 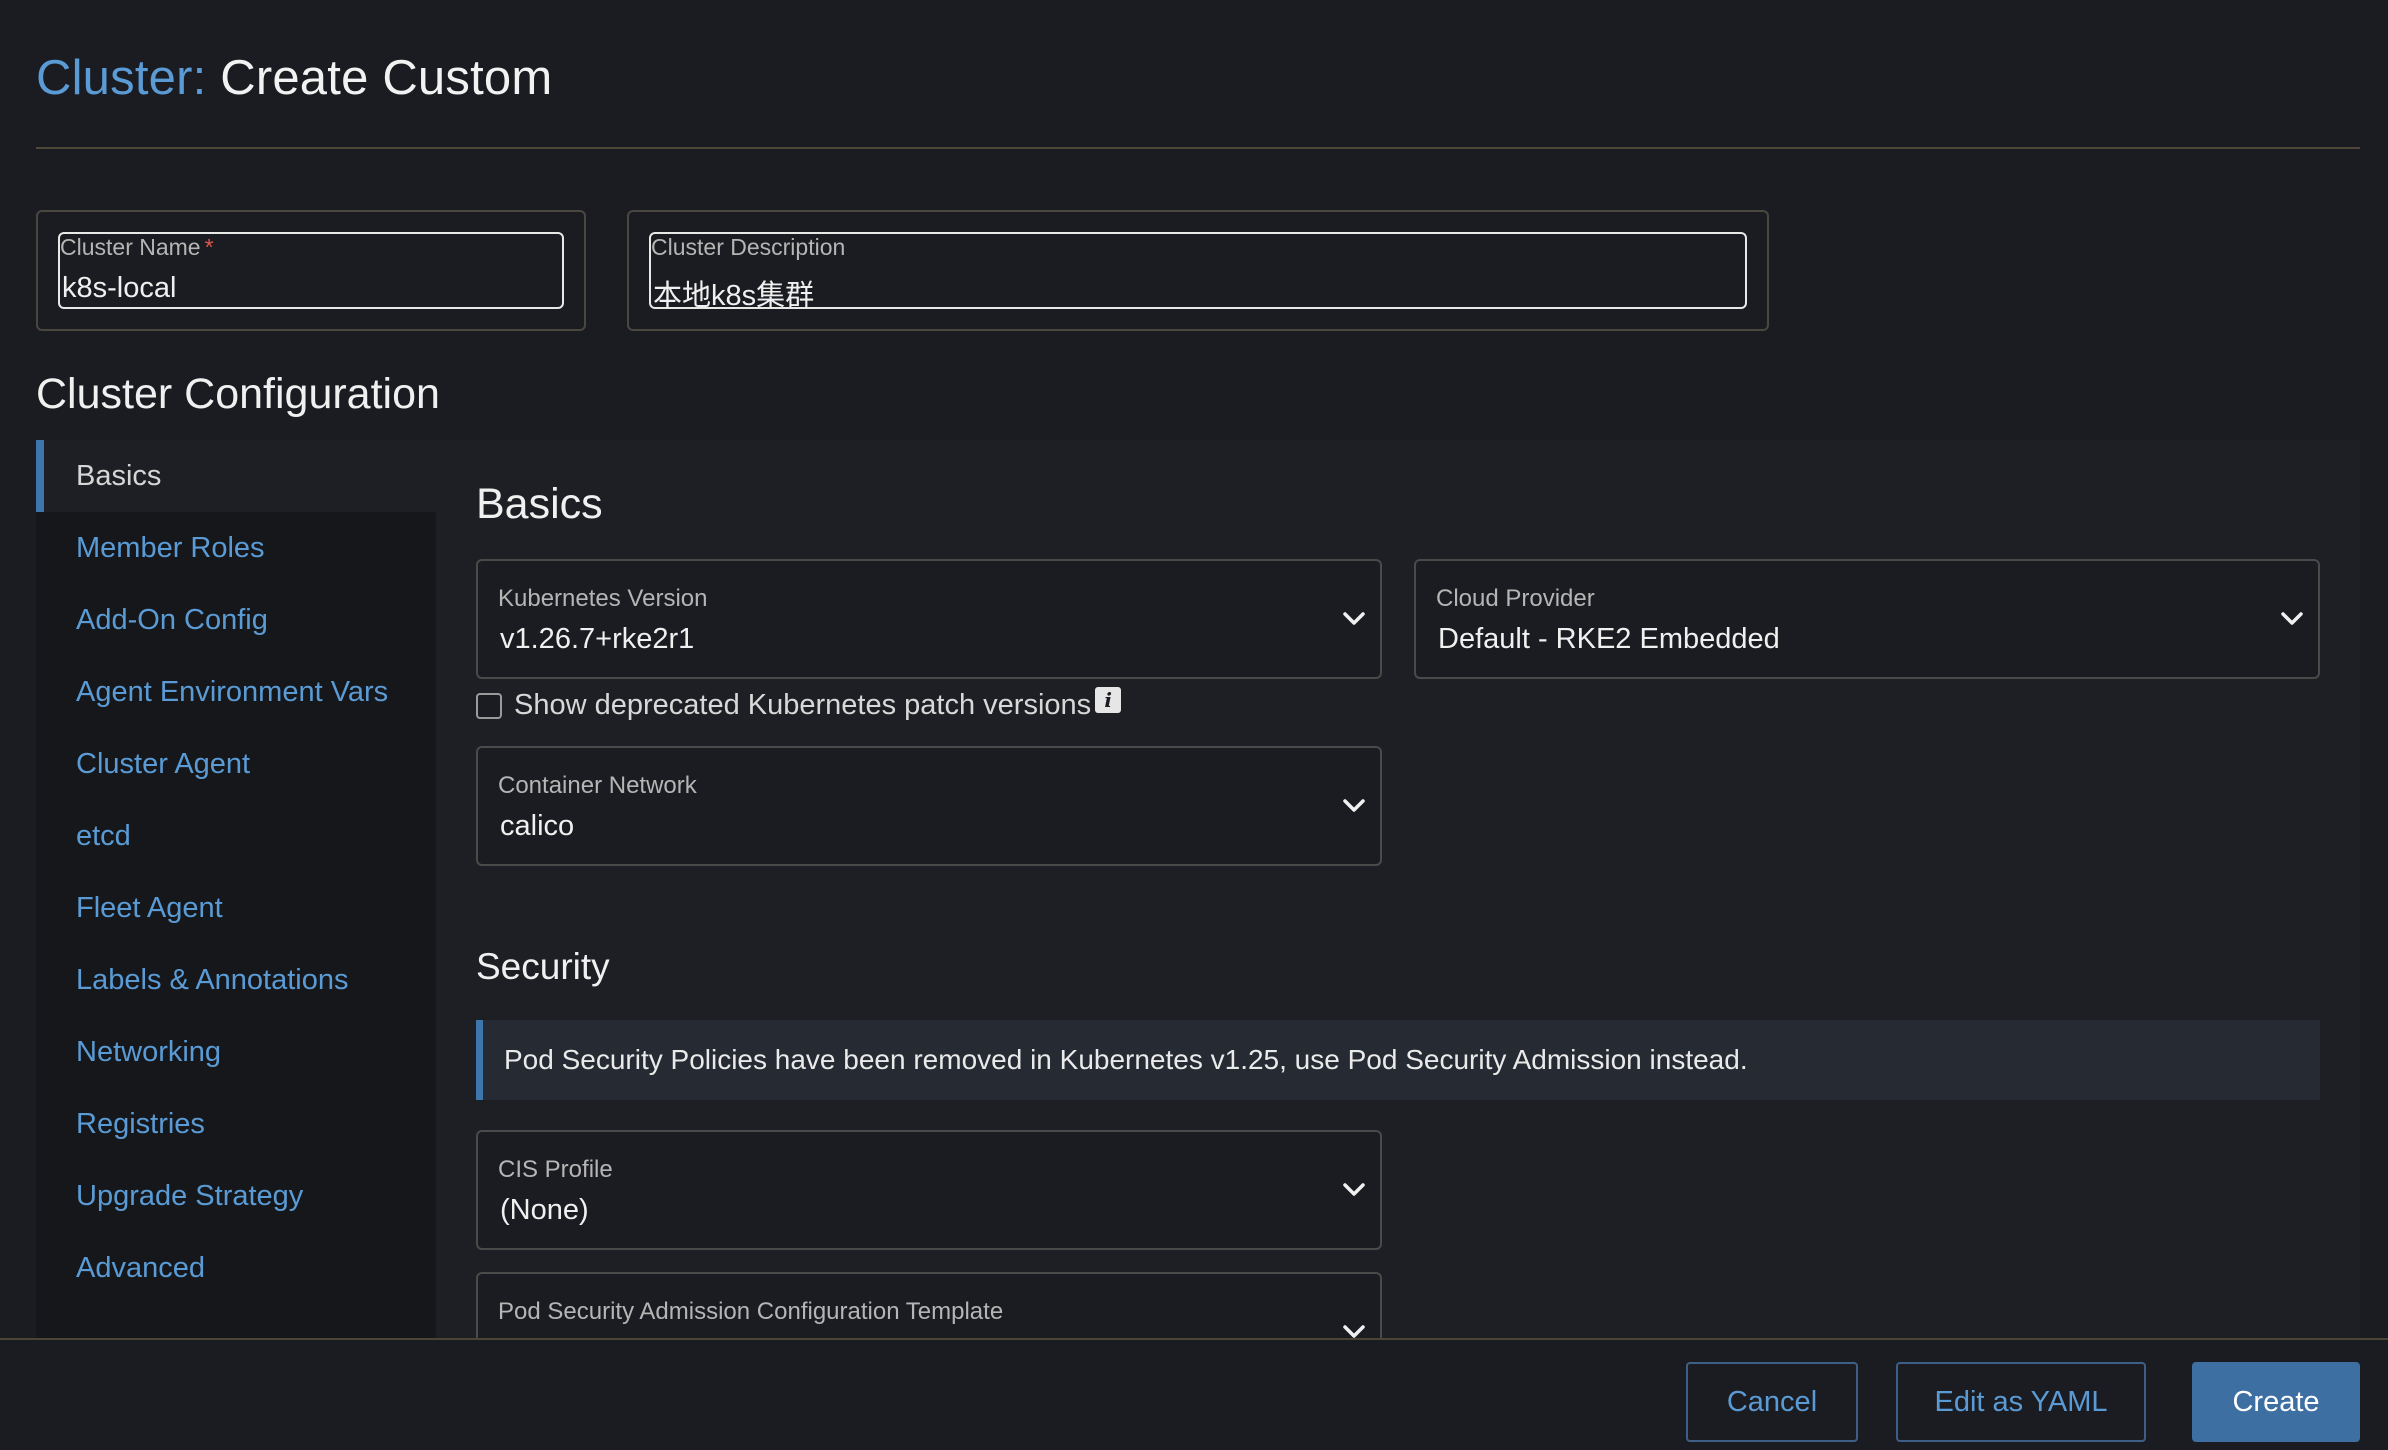 I want to click on kubernetes-version-value: v1.26.7+rke2r1, so click(x=597, y=639).